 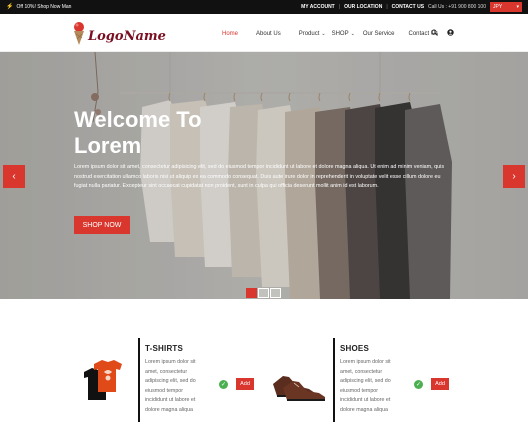 What do you see at coordinates (10, 6) in the screenshot?
I see `lightning-icon: ⚡` at bounding box center [10, 6].